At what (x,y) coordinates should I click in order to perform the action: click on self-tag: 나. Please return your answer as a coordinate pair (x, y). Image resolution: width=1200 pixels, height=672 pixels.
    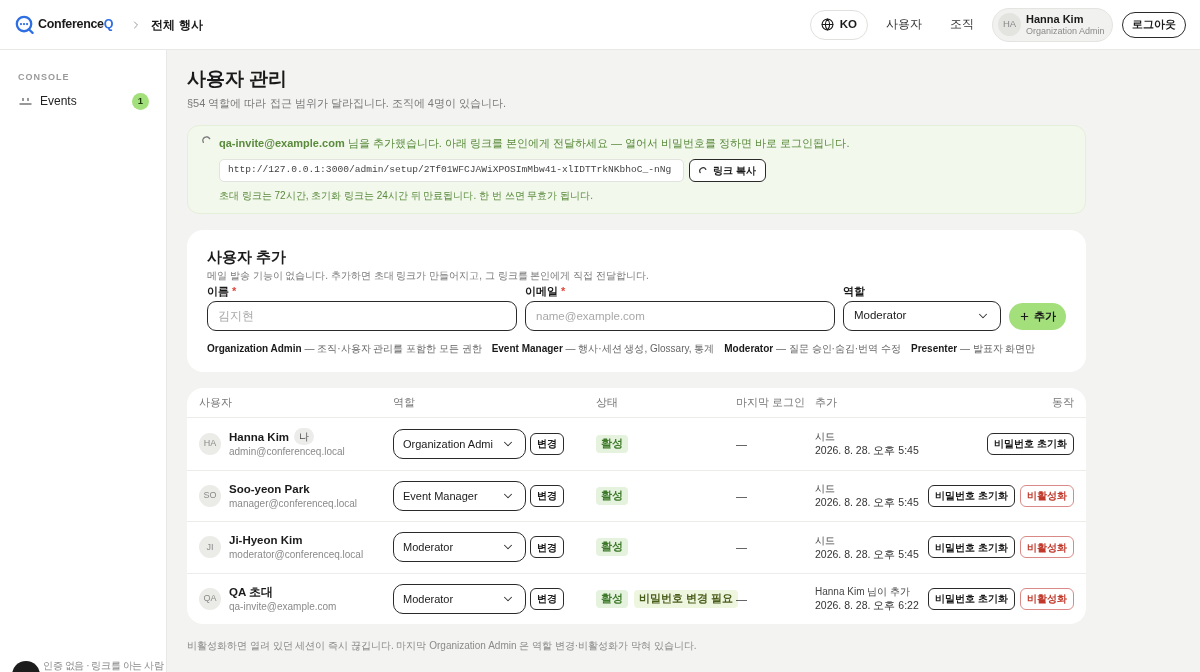
    Looking at the image, I should click on (304, 437).